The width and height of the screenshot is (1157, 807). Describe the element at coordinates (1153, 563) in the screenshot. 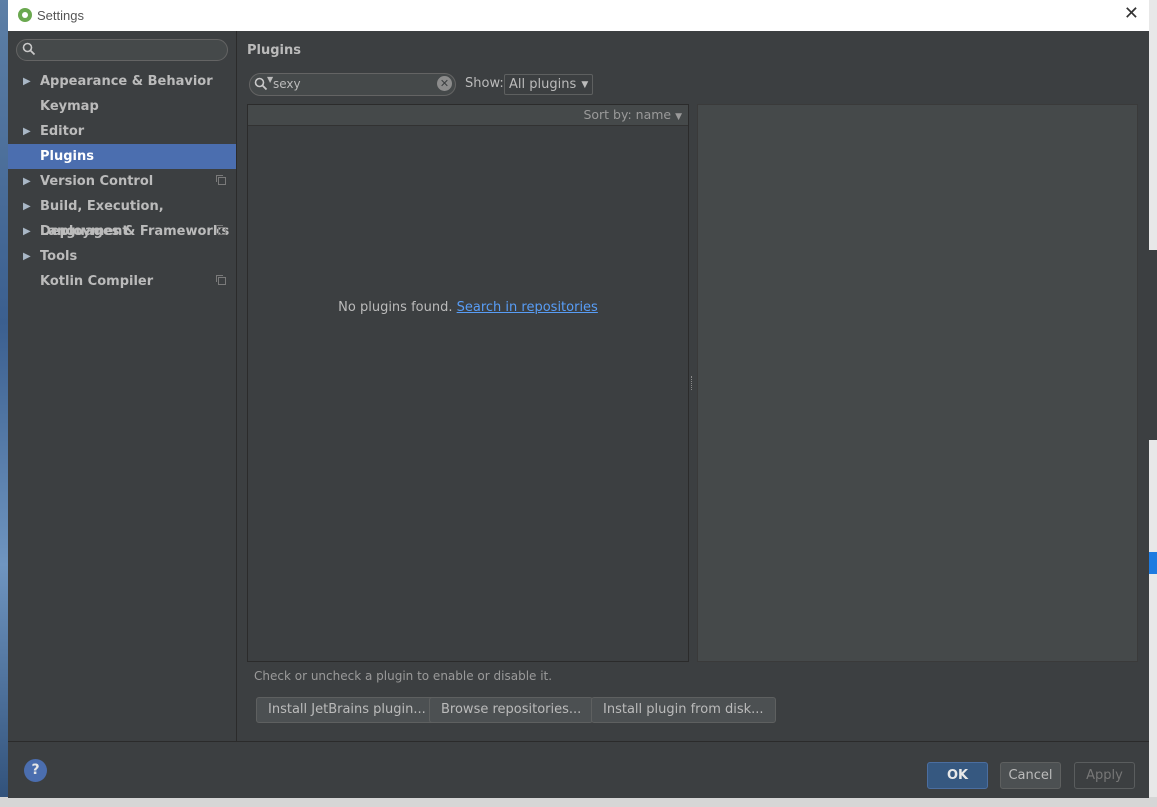

I see `background-window-selection` at that location.